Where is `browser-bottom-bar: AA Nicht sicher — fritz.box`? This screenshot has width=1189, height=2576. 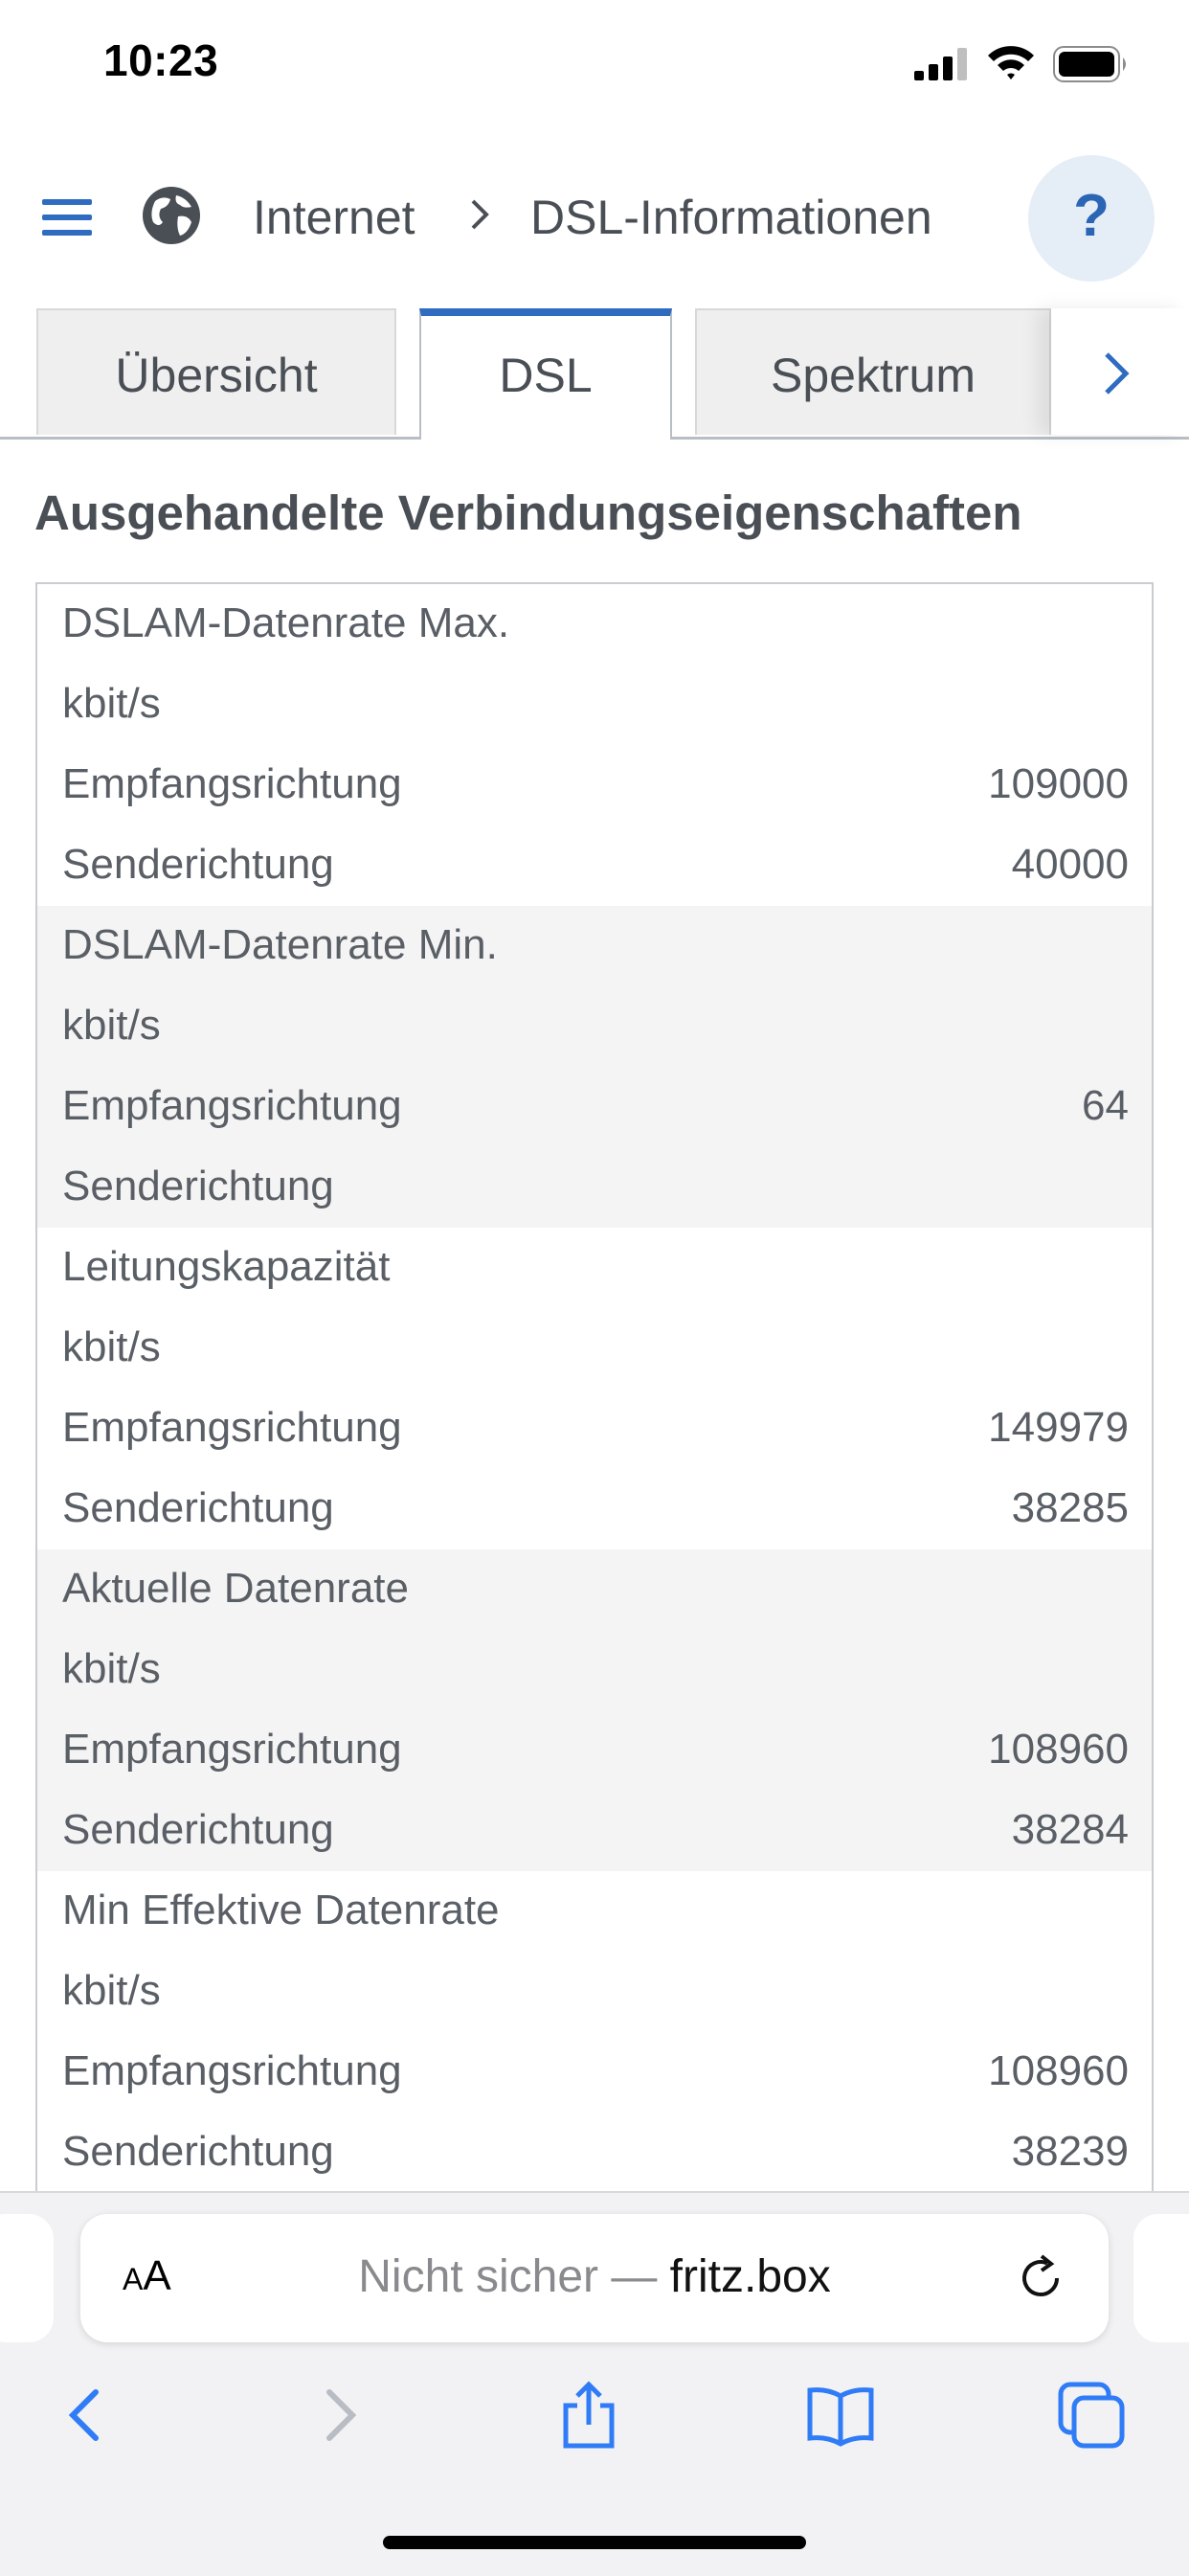 browser-bottom-bar: AA Nicht sicher — fritz.box is located at coordinates (594, 2383).